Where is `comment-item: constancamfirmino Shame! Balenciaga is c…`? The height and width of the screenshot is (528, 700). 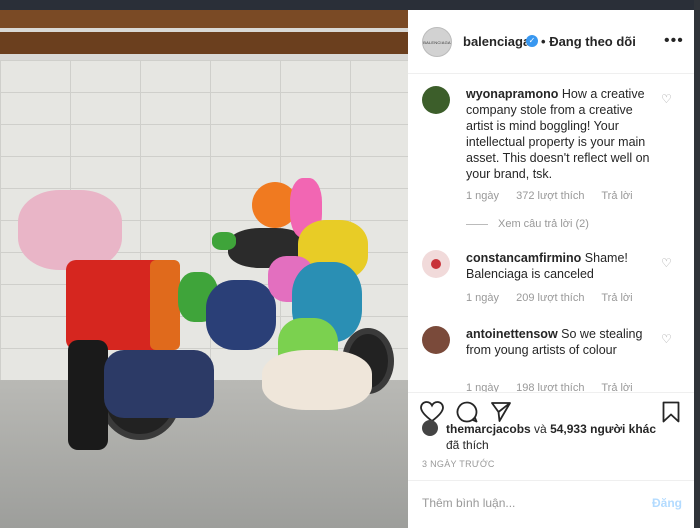 comment-item: constancamfirmino Shame! Balenciaga is c… is located at coordinates (552, 280).